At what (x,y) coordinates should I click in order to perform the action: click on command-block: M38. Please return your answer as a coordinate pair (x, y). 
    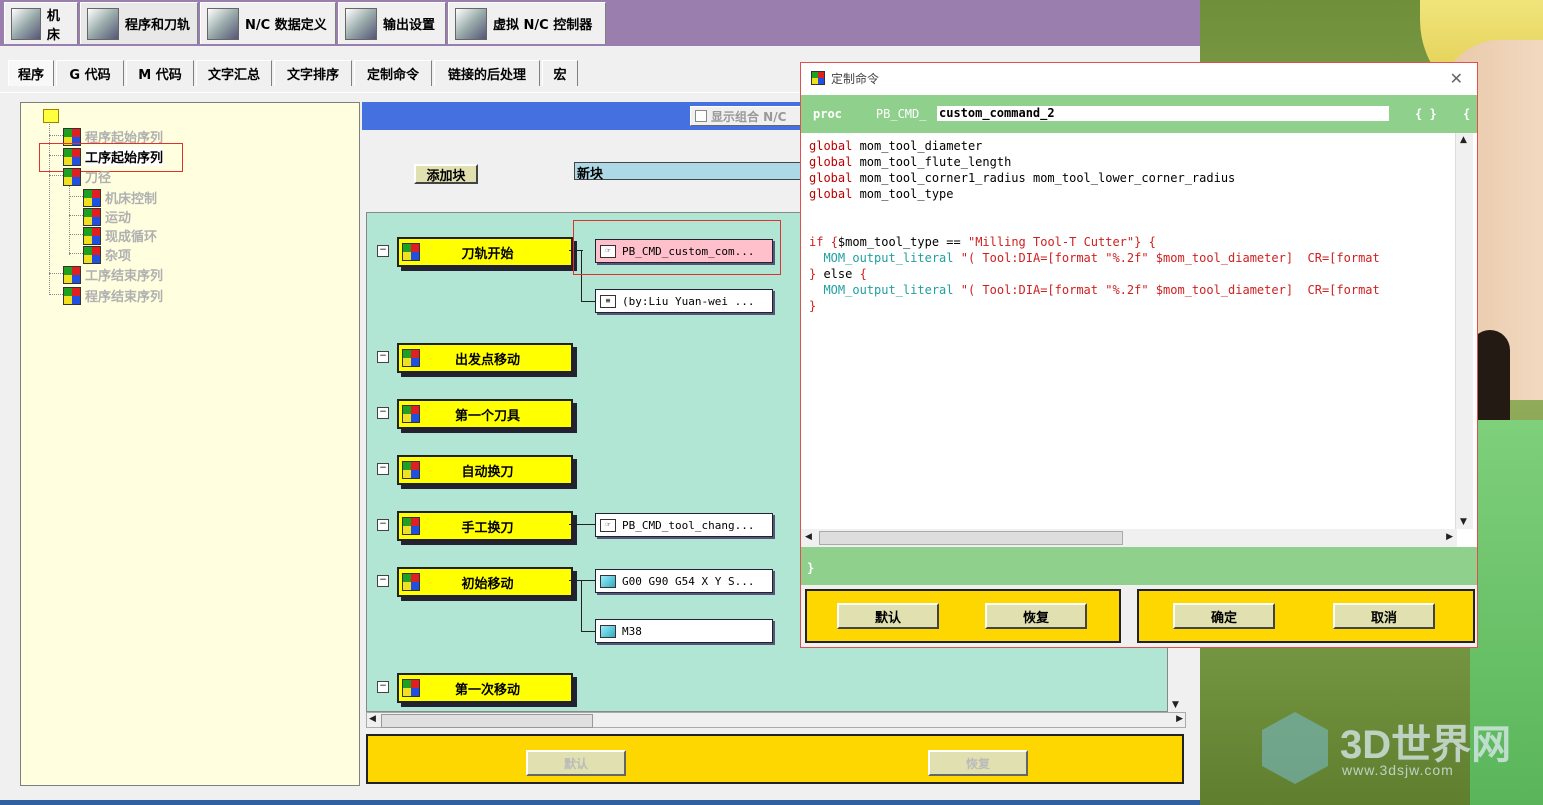
    Looking at the image, I should click on (684, 631).